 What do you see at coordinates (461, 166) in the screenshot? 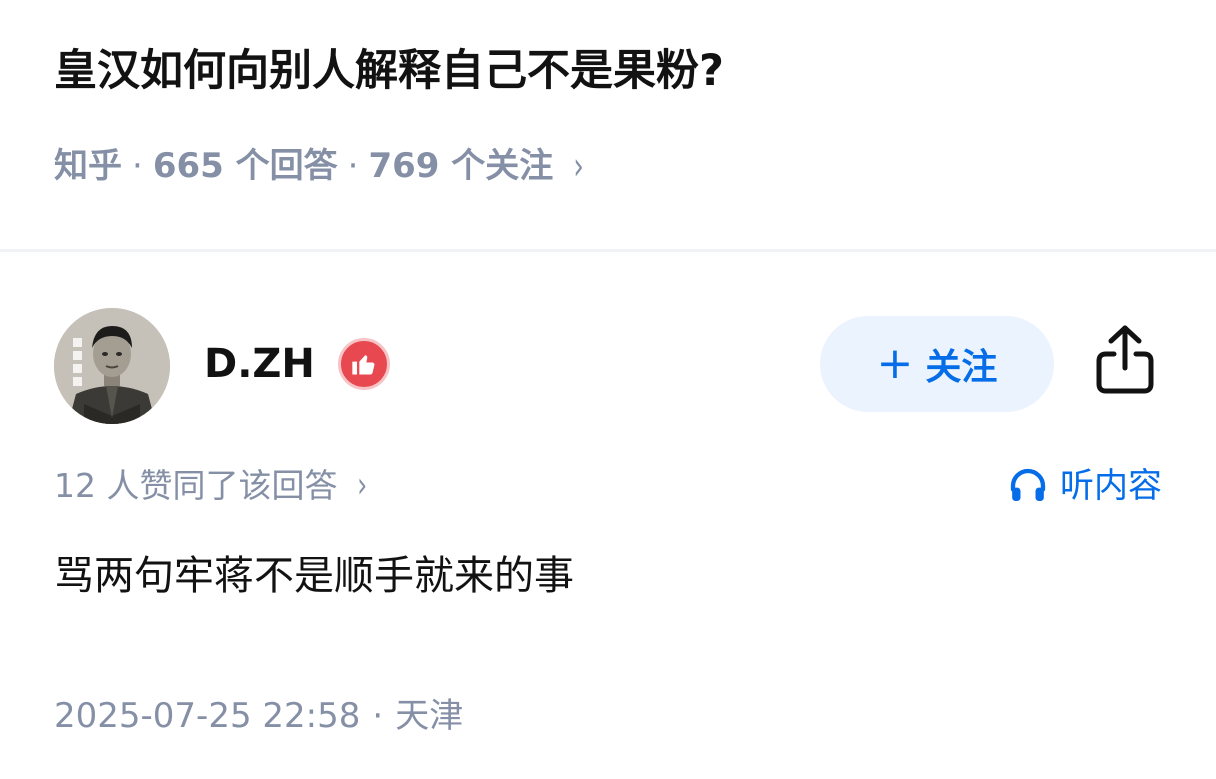
I see `follower-count: 769 个关注` at bounding box center [461, 166].